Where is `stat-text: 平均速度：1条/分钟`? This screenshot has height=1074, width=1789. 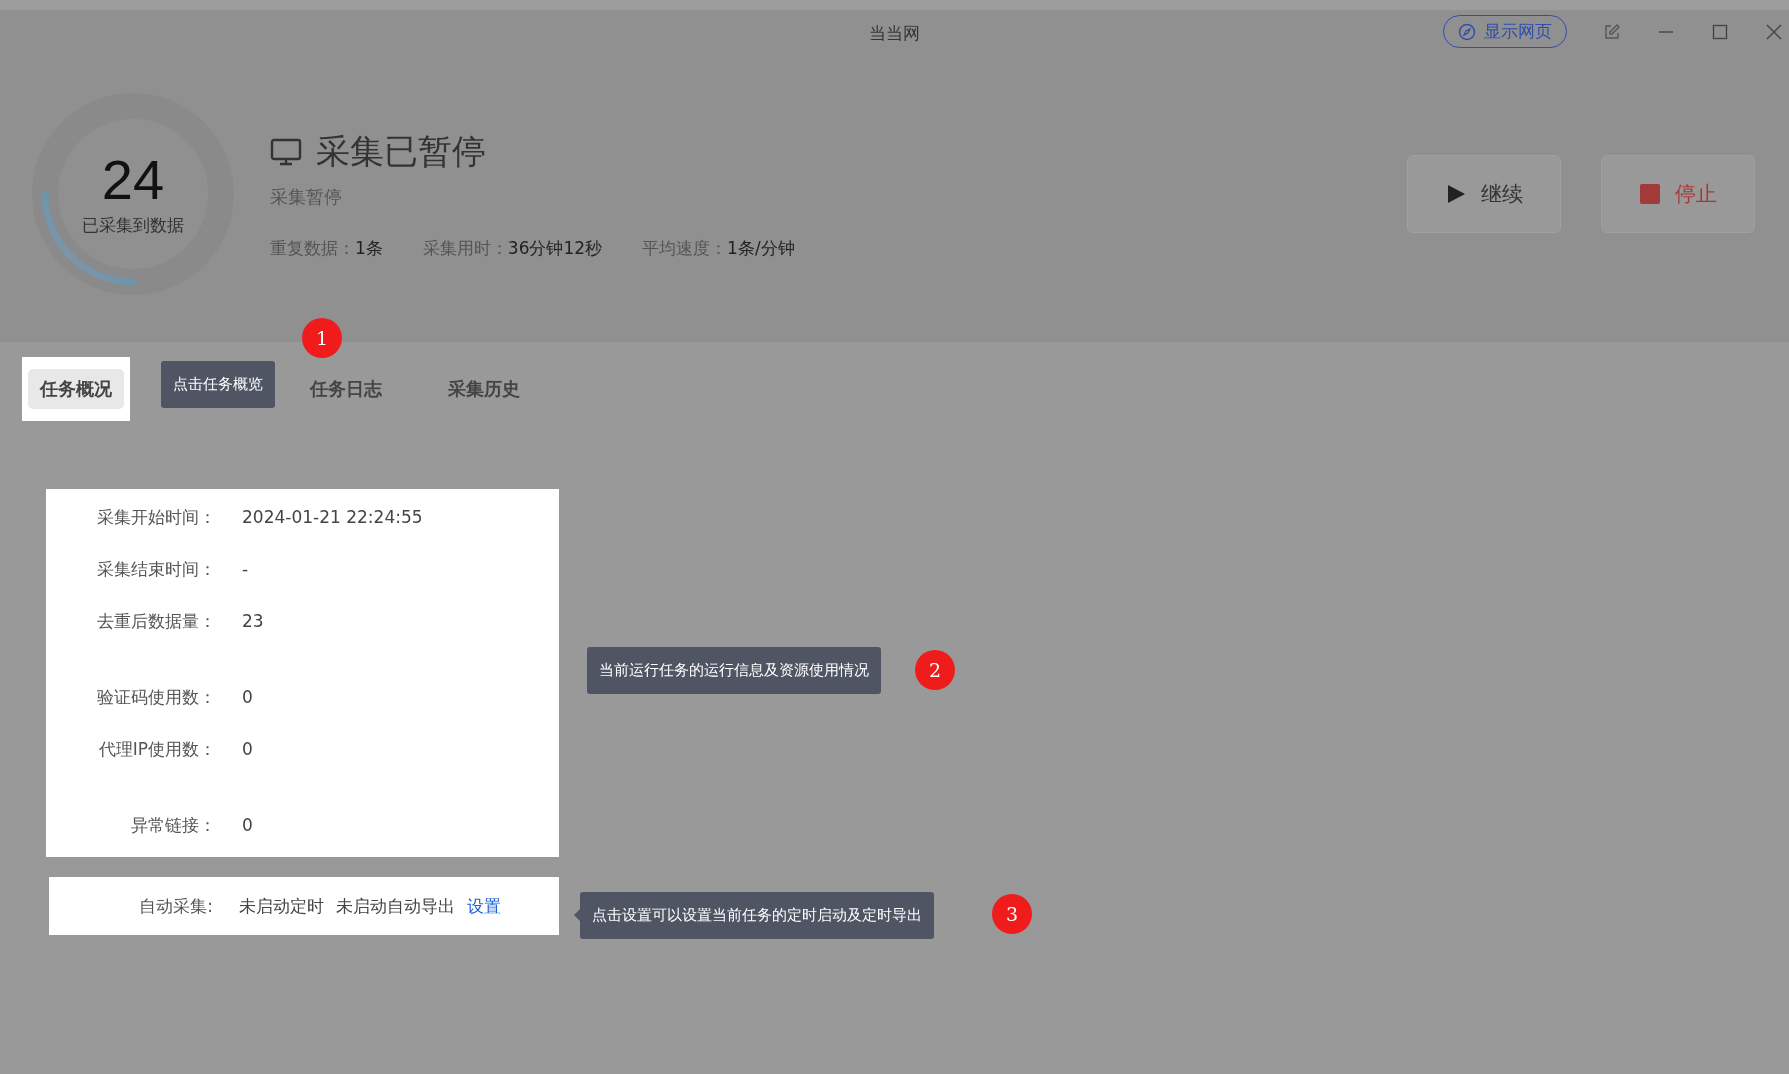
stat-text: 平均速度：1条/分钟 is located at coordinates (718, 248).